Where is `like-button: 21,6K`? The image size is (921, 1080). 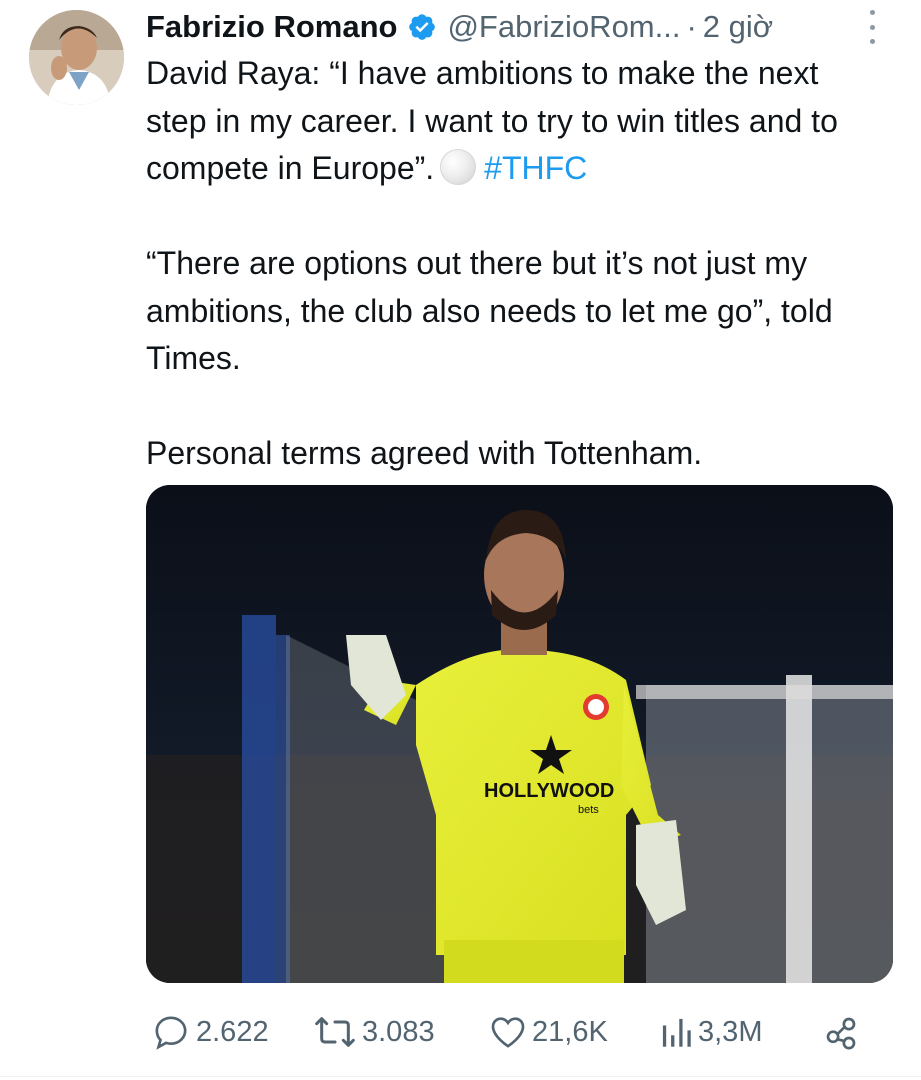
like-button: 21,6K is located at coordinates (548, 1032).